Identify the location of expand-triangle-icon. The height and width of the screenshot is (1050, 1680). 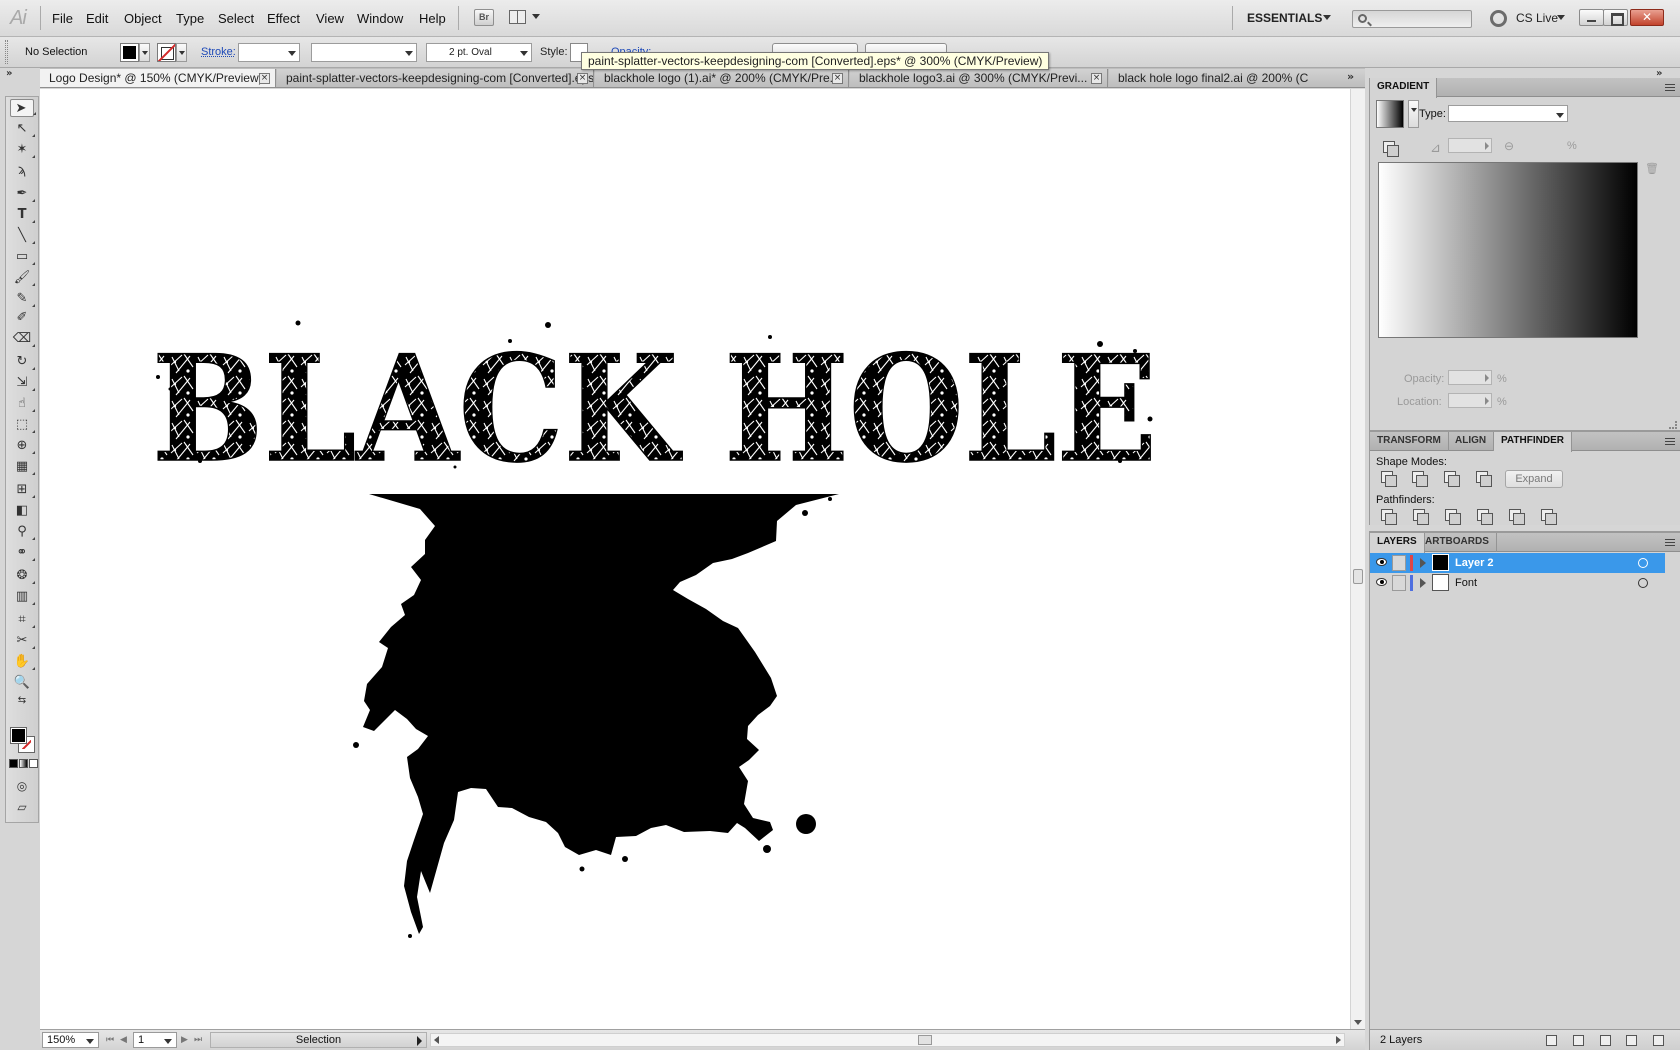
(1423, 563).